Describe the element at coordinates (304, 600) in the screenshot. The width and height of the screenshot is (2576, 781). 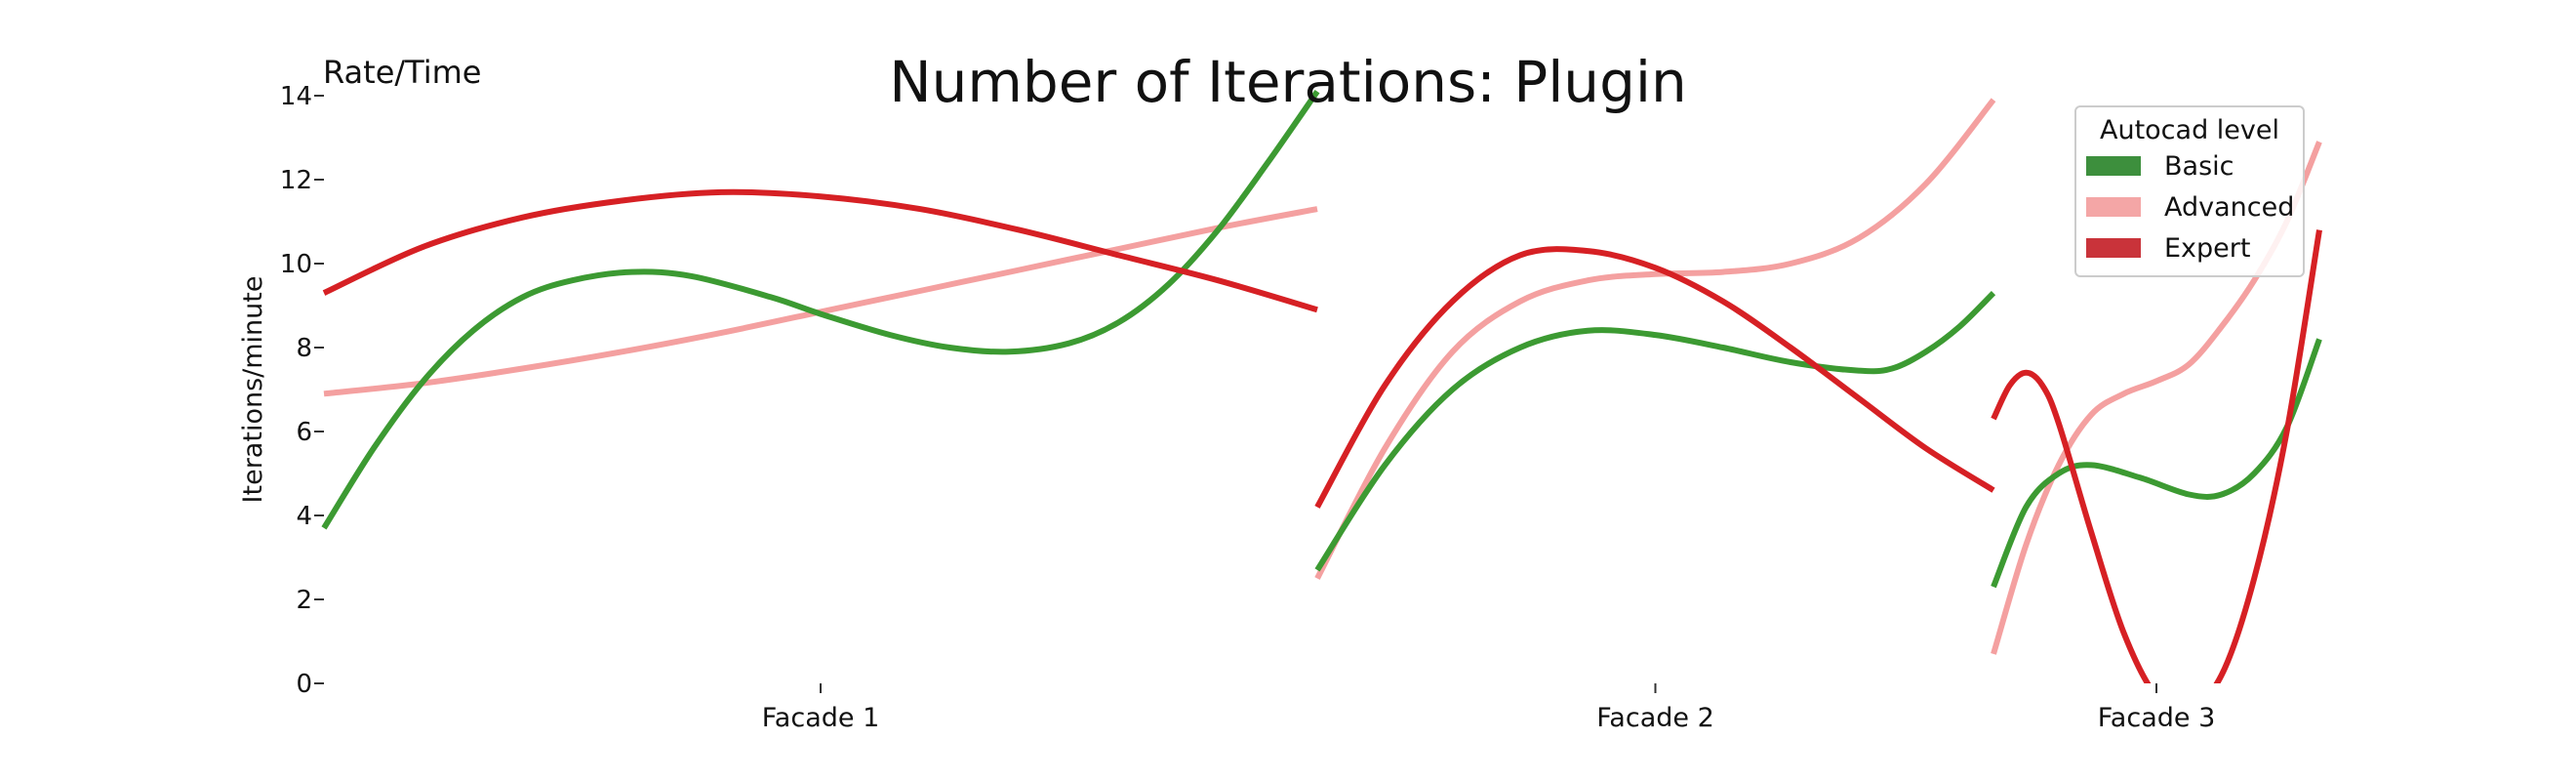
I see `y-tick-label-2: 2` at that location.